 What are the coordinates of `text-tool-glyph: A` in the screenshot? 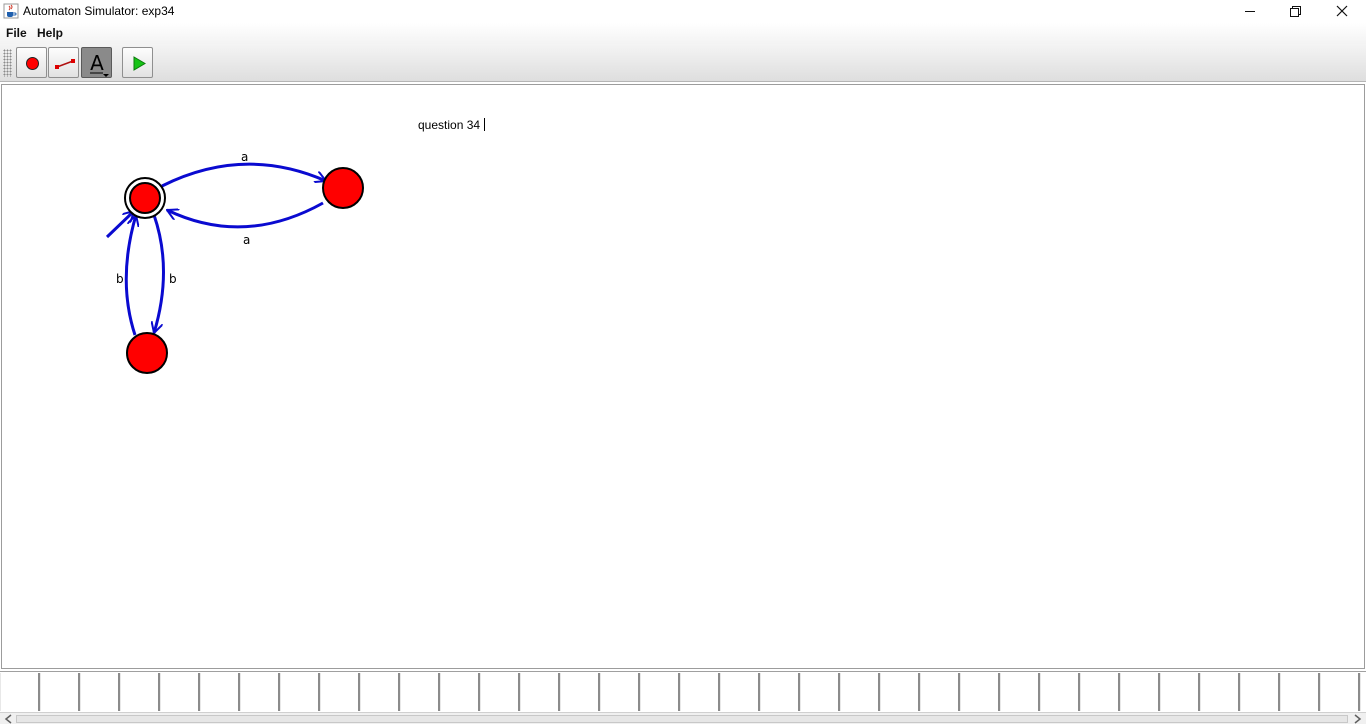 It's located at (97, 63).